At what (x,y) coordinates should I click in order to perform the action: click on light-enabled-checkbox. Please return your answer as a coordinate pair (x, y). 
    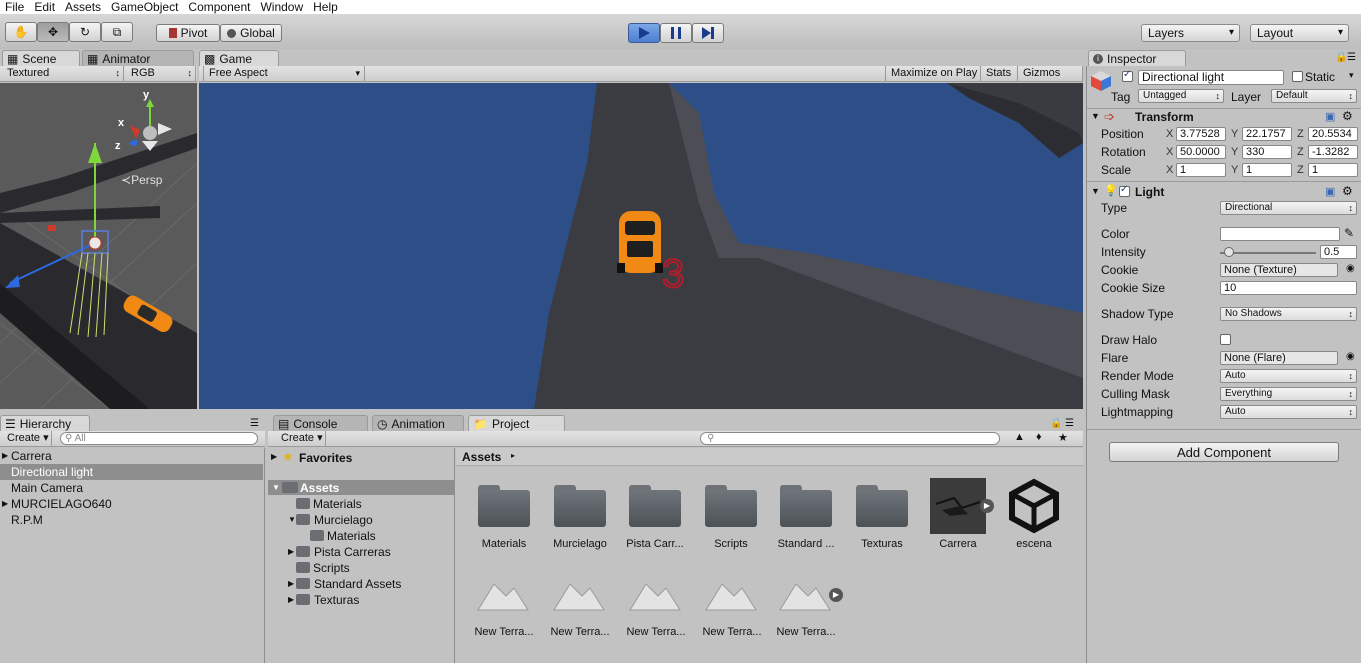
    Looking at the image, I should click on (1124, 190).